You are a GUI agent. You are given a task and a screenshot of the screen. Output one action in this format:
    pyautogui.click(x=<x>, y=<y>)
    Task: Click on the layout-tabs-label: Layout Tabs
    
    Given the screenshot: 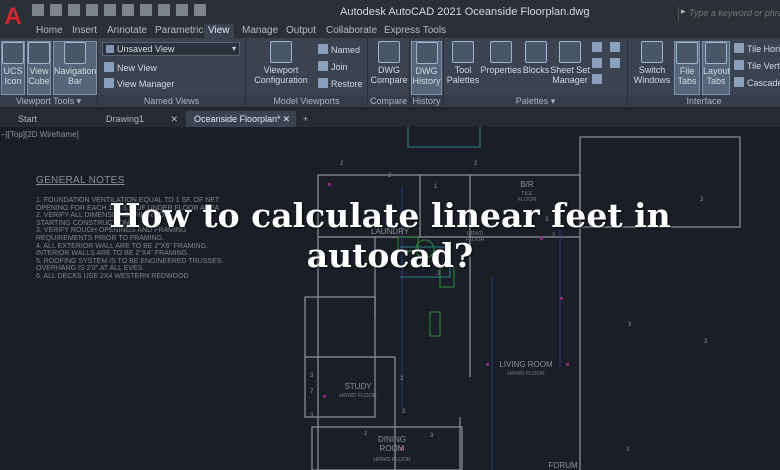 What is the action you would take?
    pyautogui.click(x=717, y=76)
    